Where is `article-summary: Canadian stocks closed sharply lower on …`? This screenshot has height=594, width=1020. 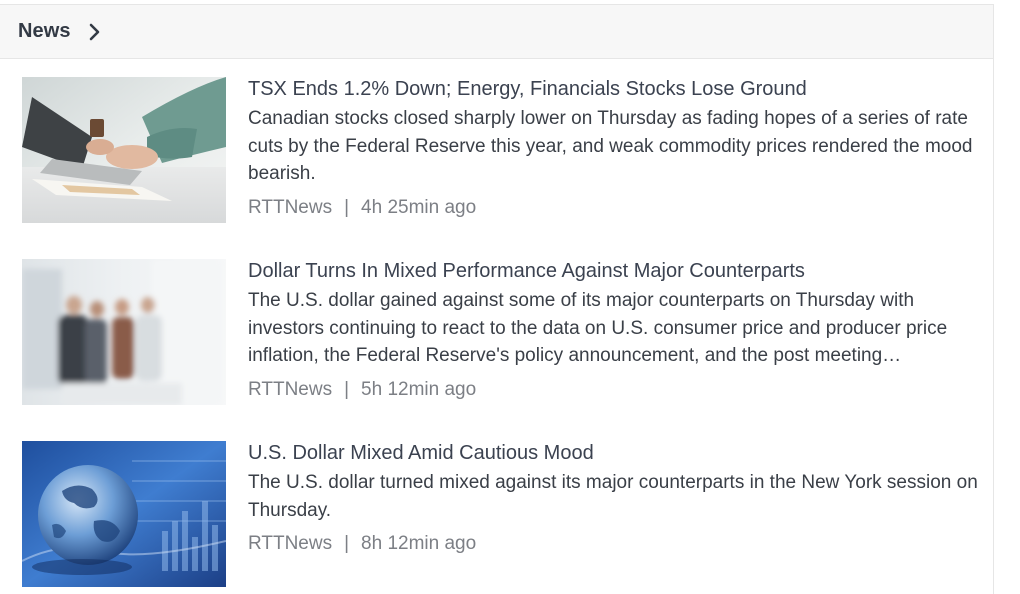 article-summary: Canadian stocks closed sharply lower on … is located at coordinates (610, 146).